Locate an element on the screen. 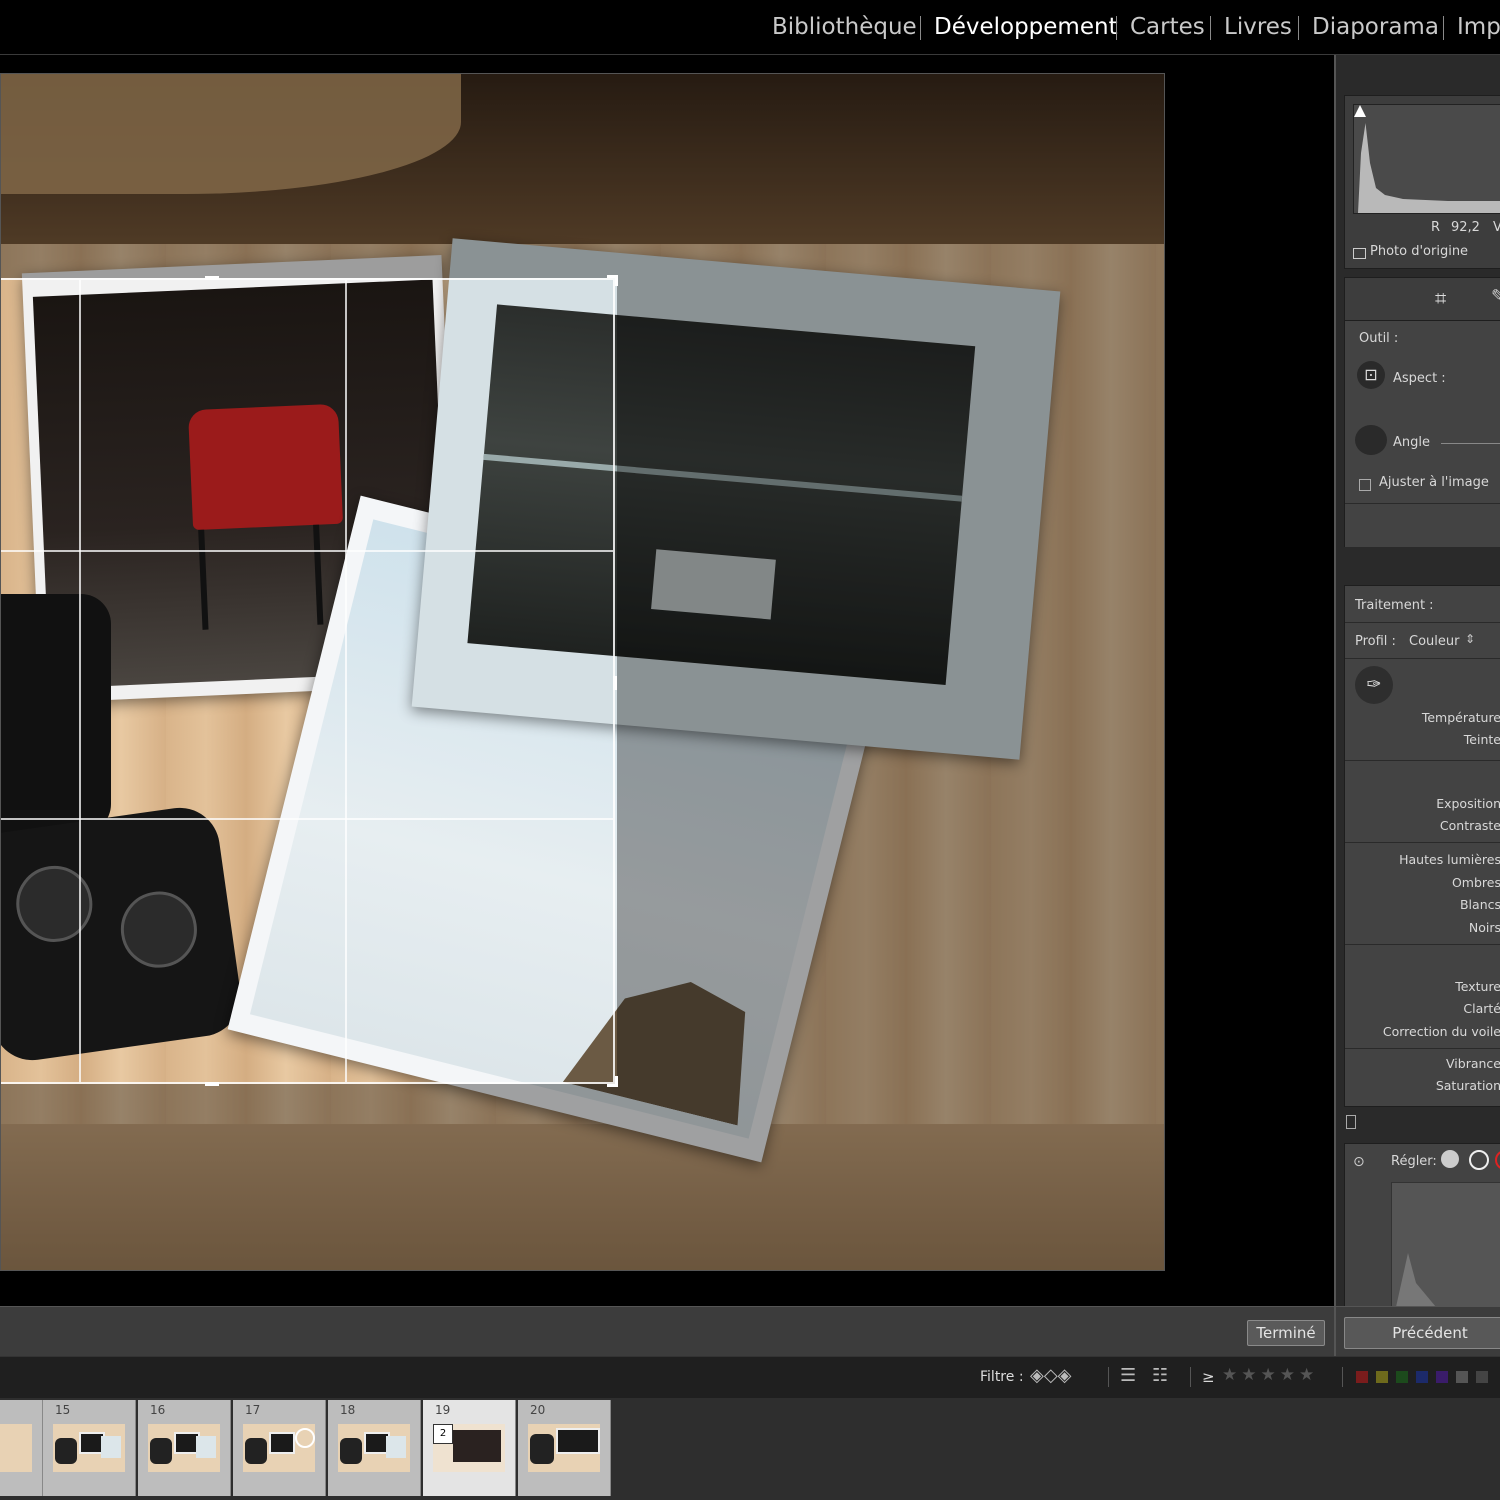 The height and width of the screenshot is (1500, 1500). dehaze-label: Correction du voile is located at coordinates (1441, 1031).